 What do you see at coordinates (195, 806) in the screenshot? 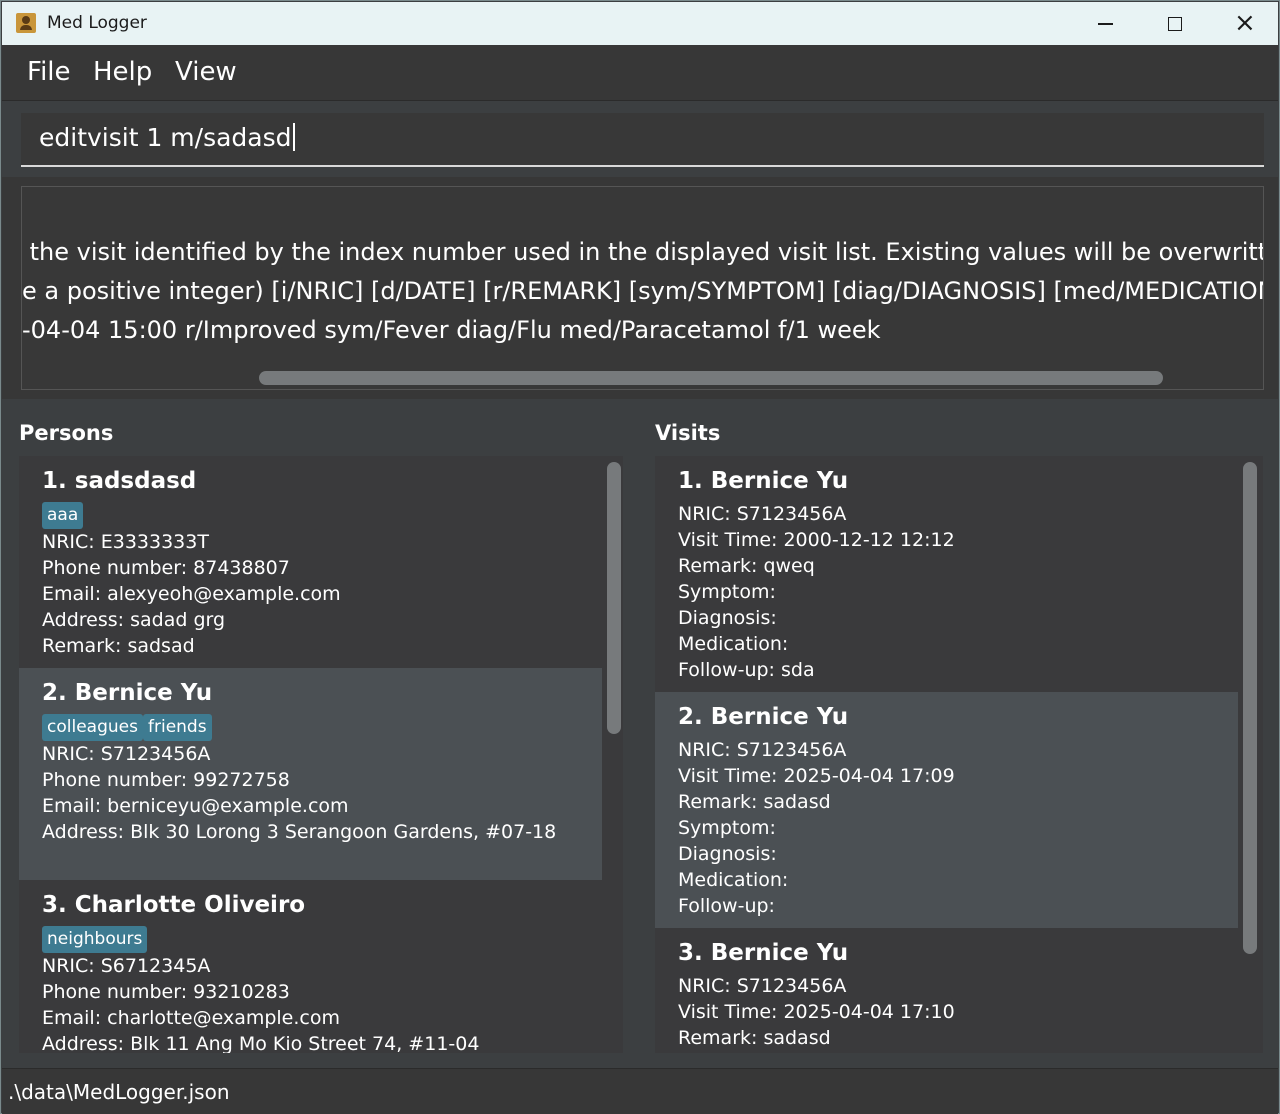
I see `person-email: Email: berniceyu@example.com` at bounding box center [195, 806].